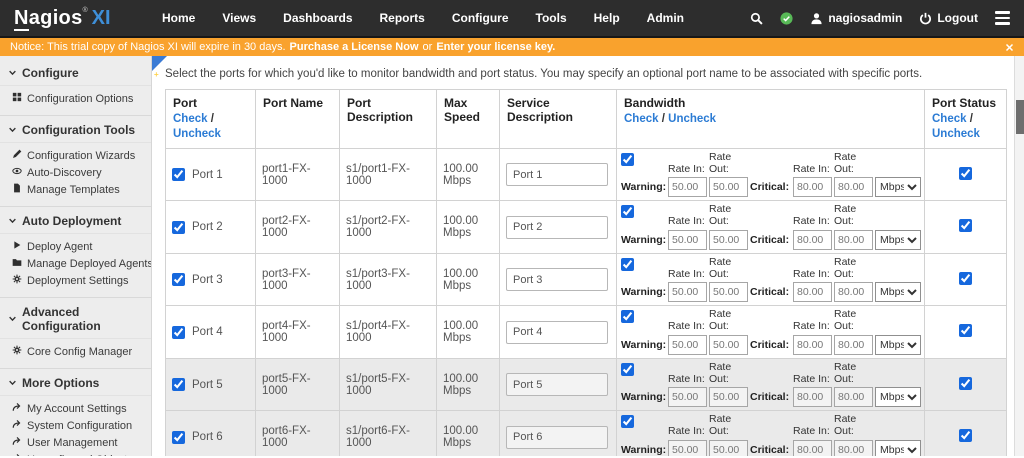 The image size is (1024, 458). I want to click on port-checkbox-label: Port 2, so click(210, 227).